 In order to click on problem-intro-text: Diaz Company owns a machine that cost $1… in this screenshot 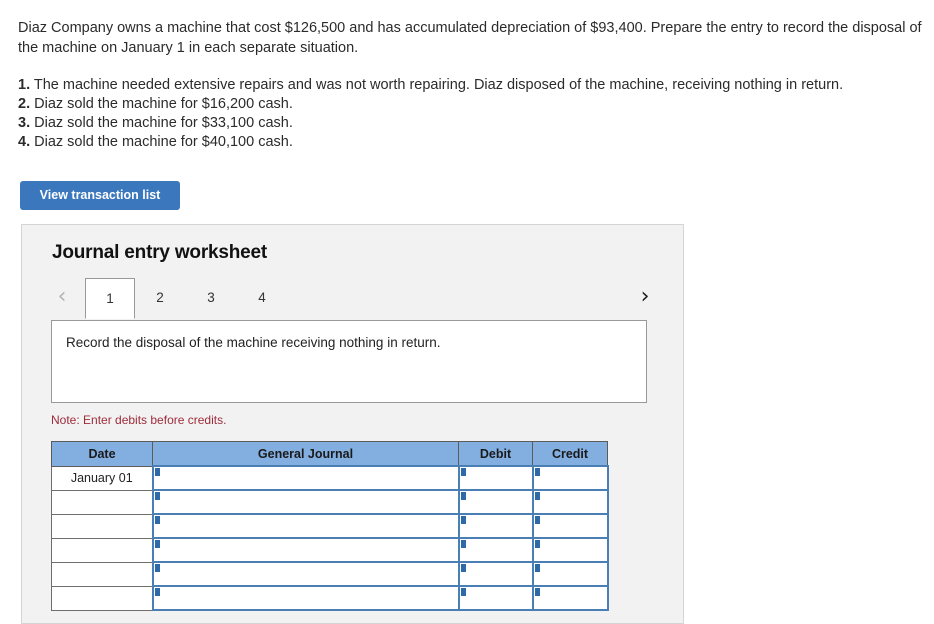, I will do `click(470, 38)`.